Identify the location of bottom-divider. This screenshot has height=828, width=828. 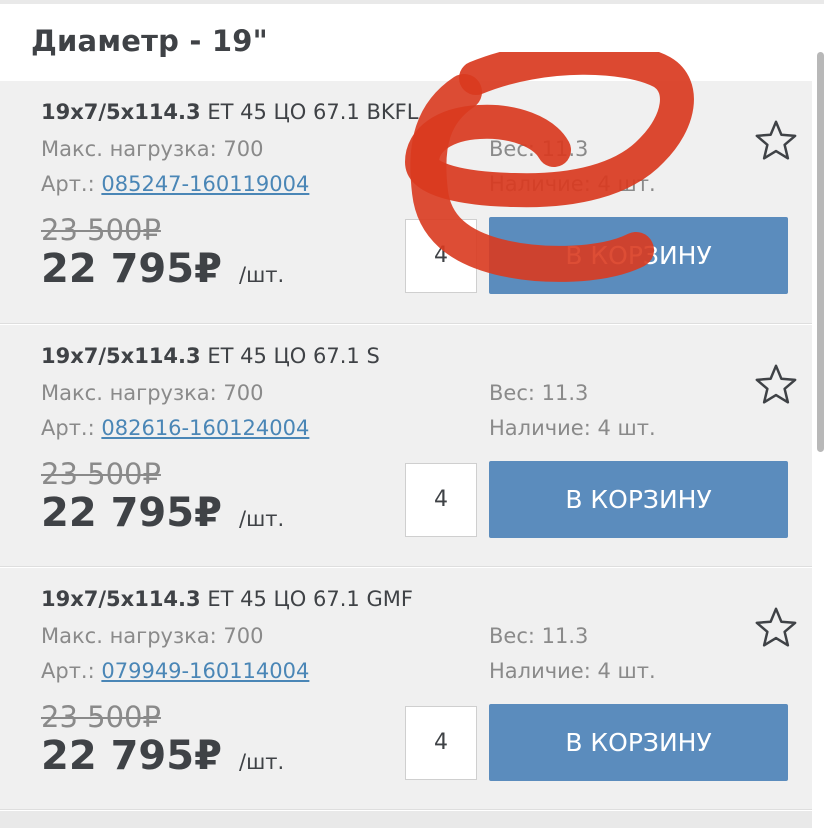
(406, 819).